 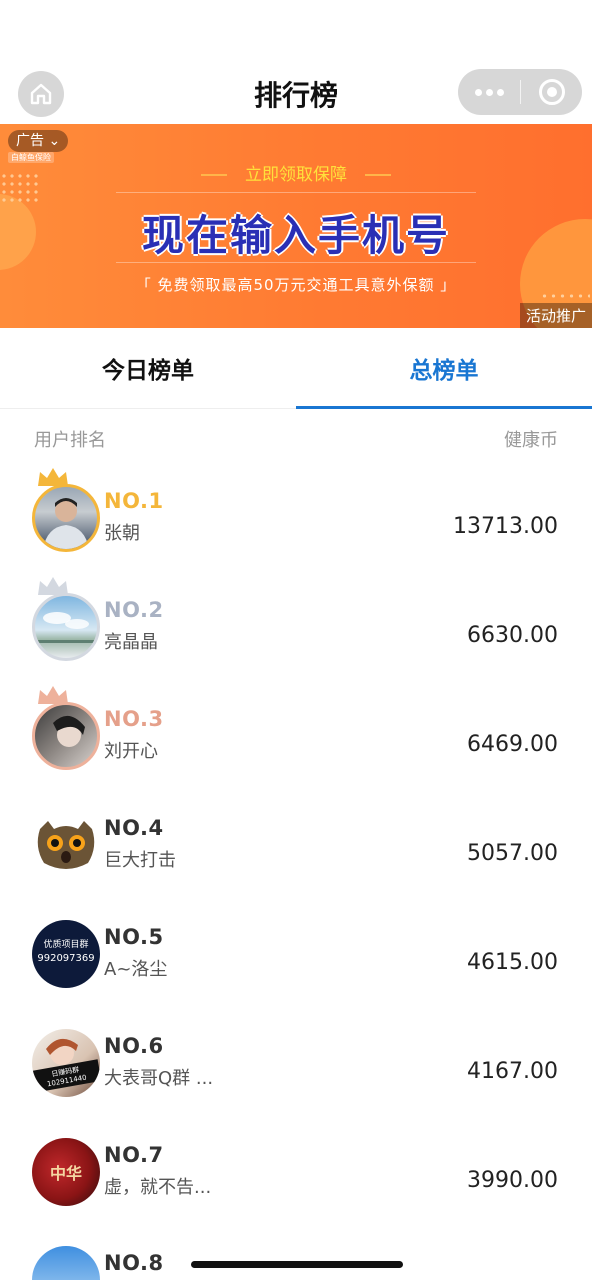 I want to click on avatar: 日赚码群 102911440, so click(x=66, y=1063).